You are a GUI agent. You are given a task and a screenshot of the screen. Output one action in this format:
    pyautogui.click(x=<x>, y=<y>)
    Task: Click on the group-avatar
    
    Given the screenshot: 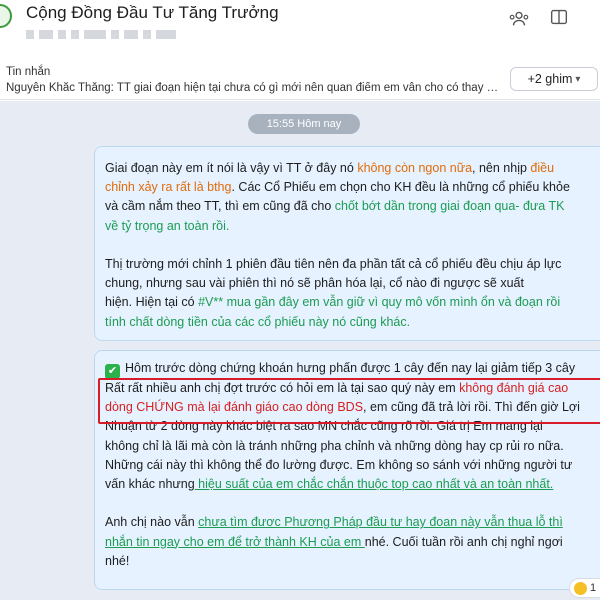 What is the action you would take?
    pyautogui.click(x=6, y=16)
    